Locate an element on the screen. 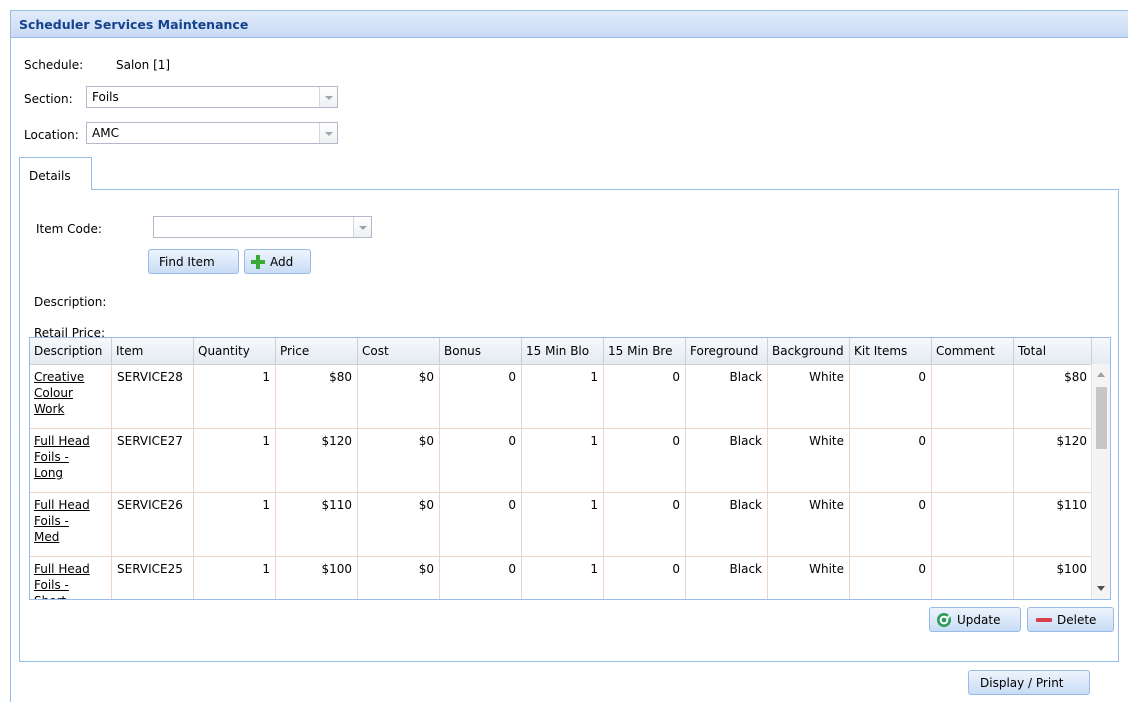 The width and height of the screenshot is (1128, 702). item-code-label: Item Code: is located at coordinates (69, 229).